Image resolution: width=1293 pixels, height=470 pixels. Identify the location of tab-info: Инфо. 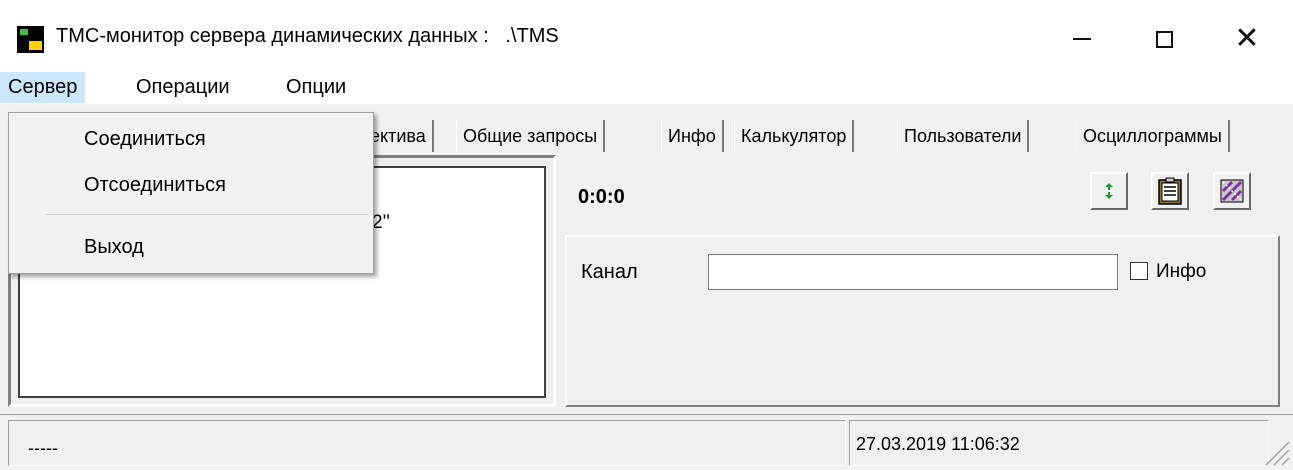
(692, 136).